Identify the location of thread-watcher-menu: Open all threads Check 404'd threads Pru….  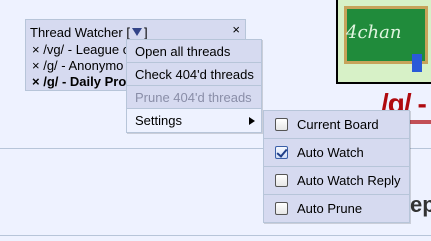
(194, 86).